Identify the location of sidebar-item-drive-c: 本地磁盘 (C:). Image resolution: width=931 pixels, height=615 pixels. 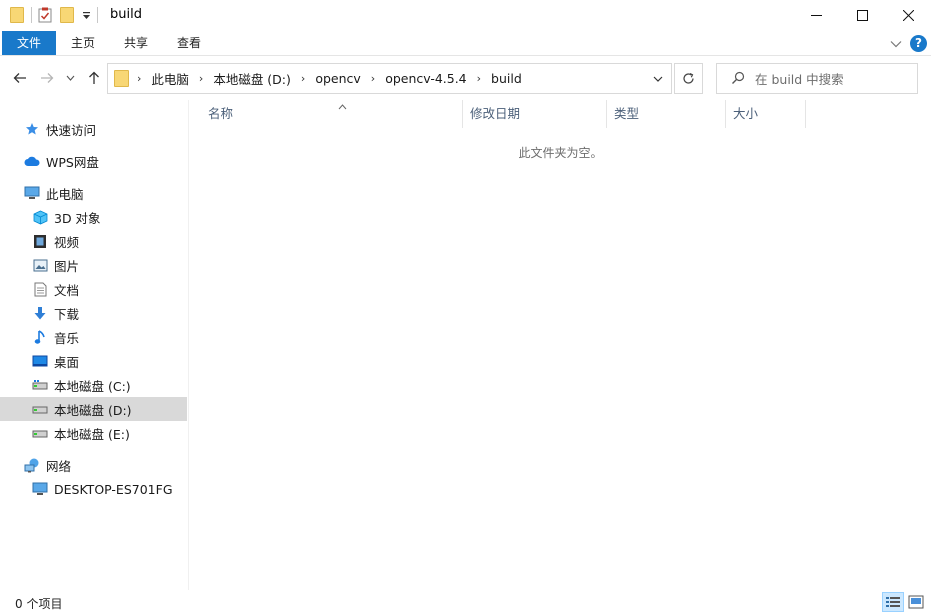
(93, 385).